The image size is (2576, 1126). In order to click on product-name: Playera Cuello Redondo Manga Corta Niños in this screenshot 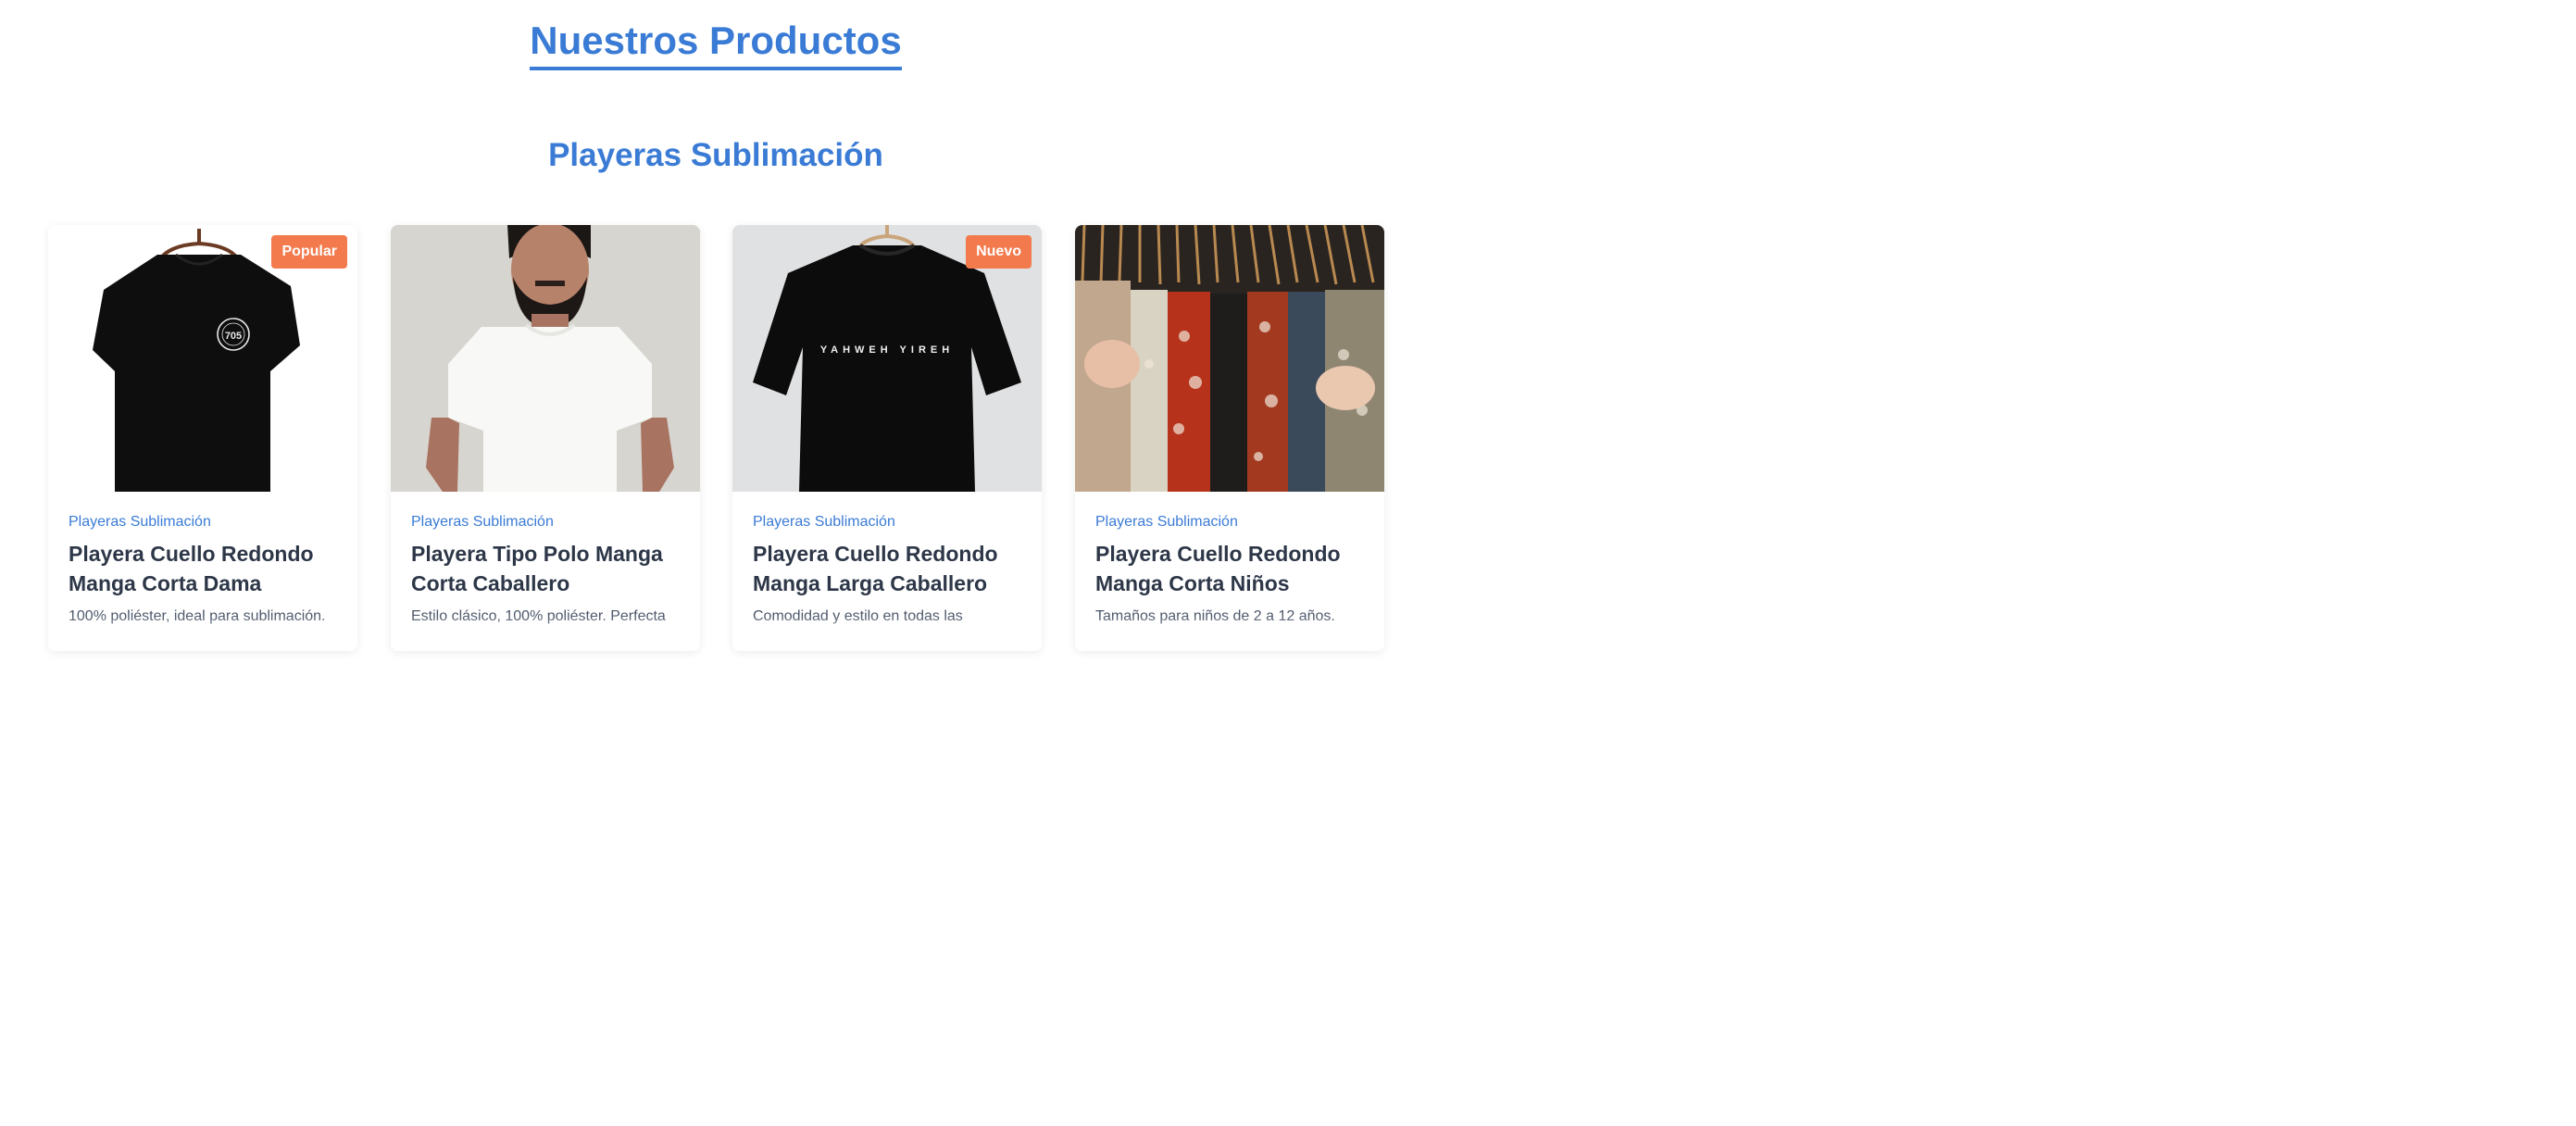, I will do `click(1234, 568)`.